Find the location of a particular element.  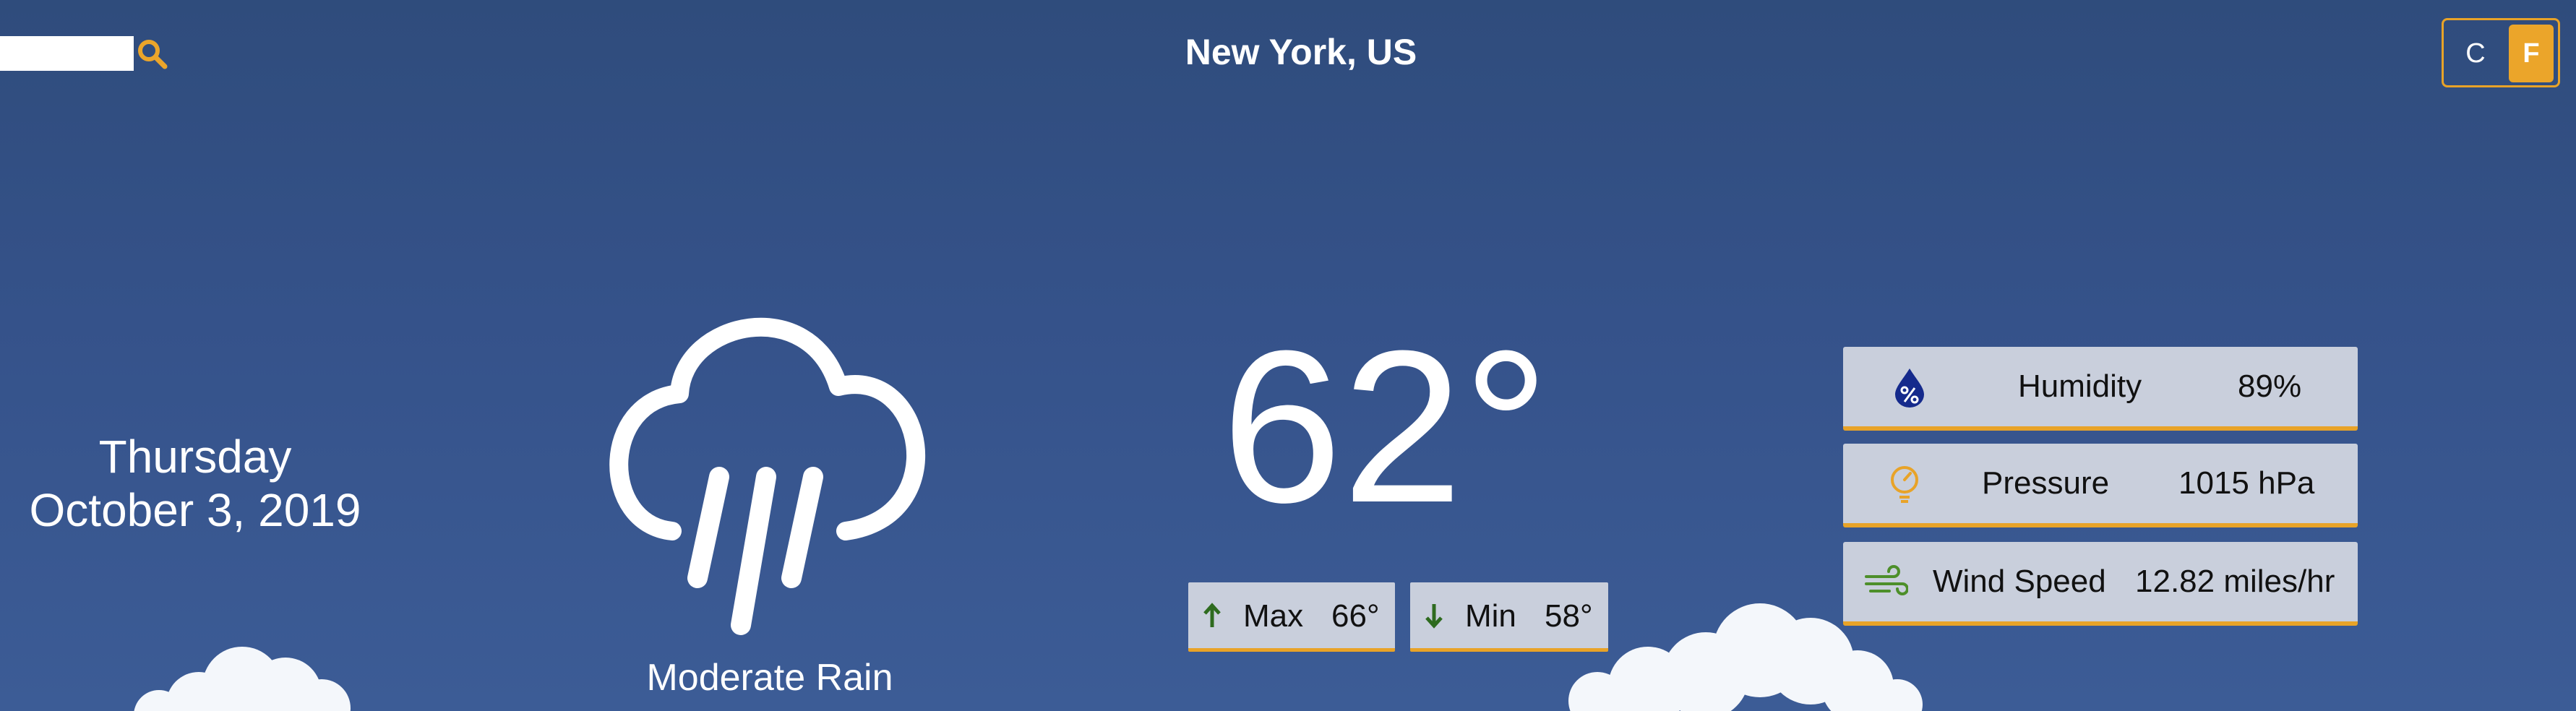

celsius-button: C is located at coordinates (2476, 53).